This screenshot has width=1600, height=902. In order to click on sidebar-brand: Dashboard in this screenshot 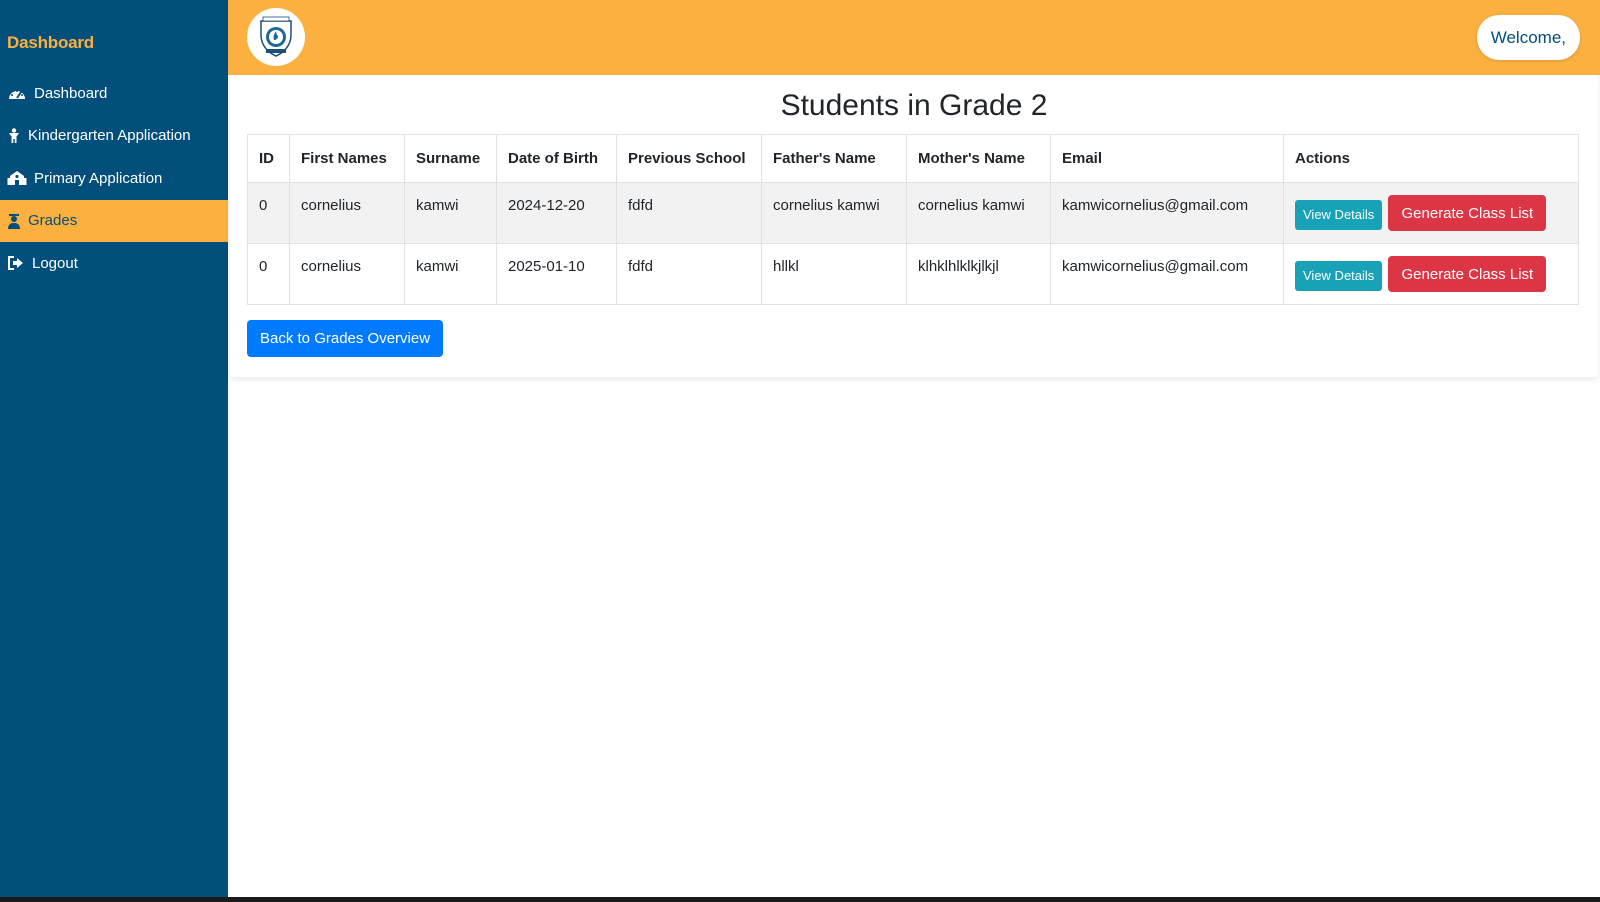, I will do `click(50, 42)`.